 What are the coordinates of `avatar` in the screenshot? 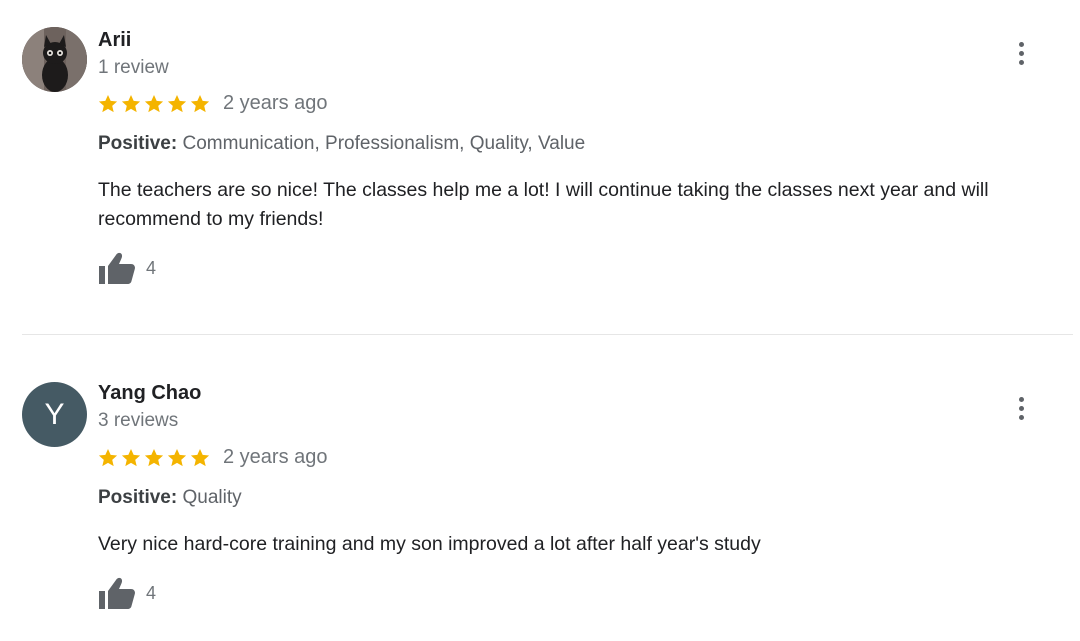 It's located at (54, 59).